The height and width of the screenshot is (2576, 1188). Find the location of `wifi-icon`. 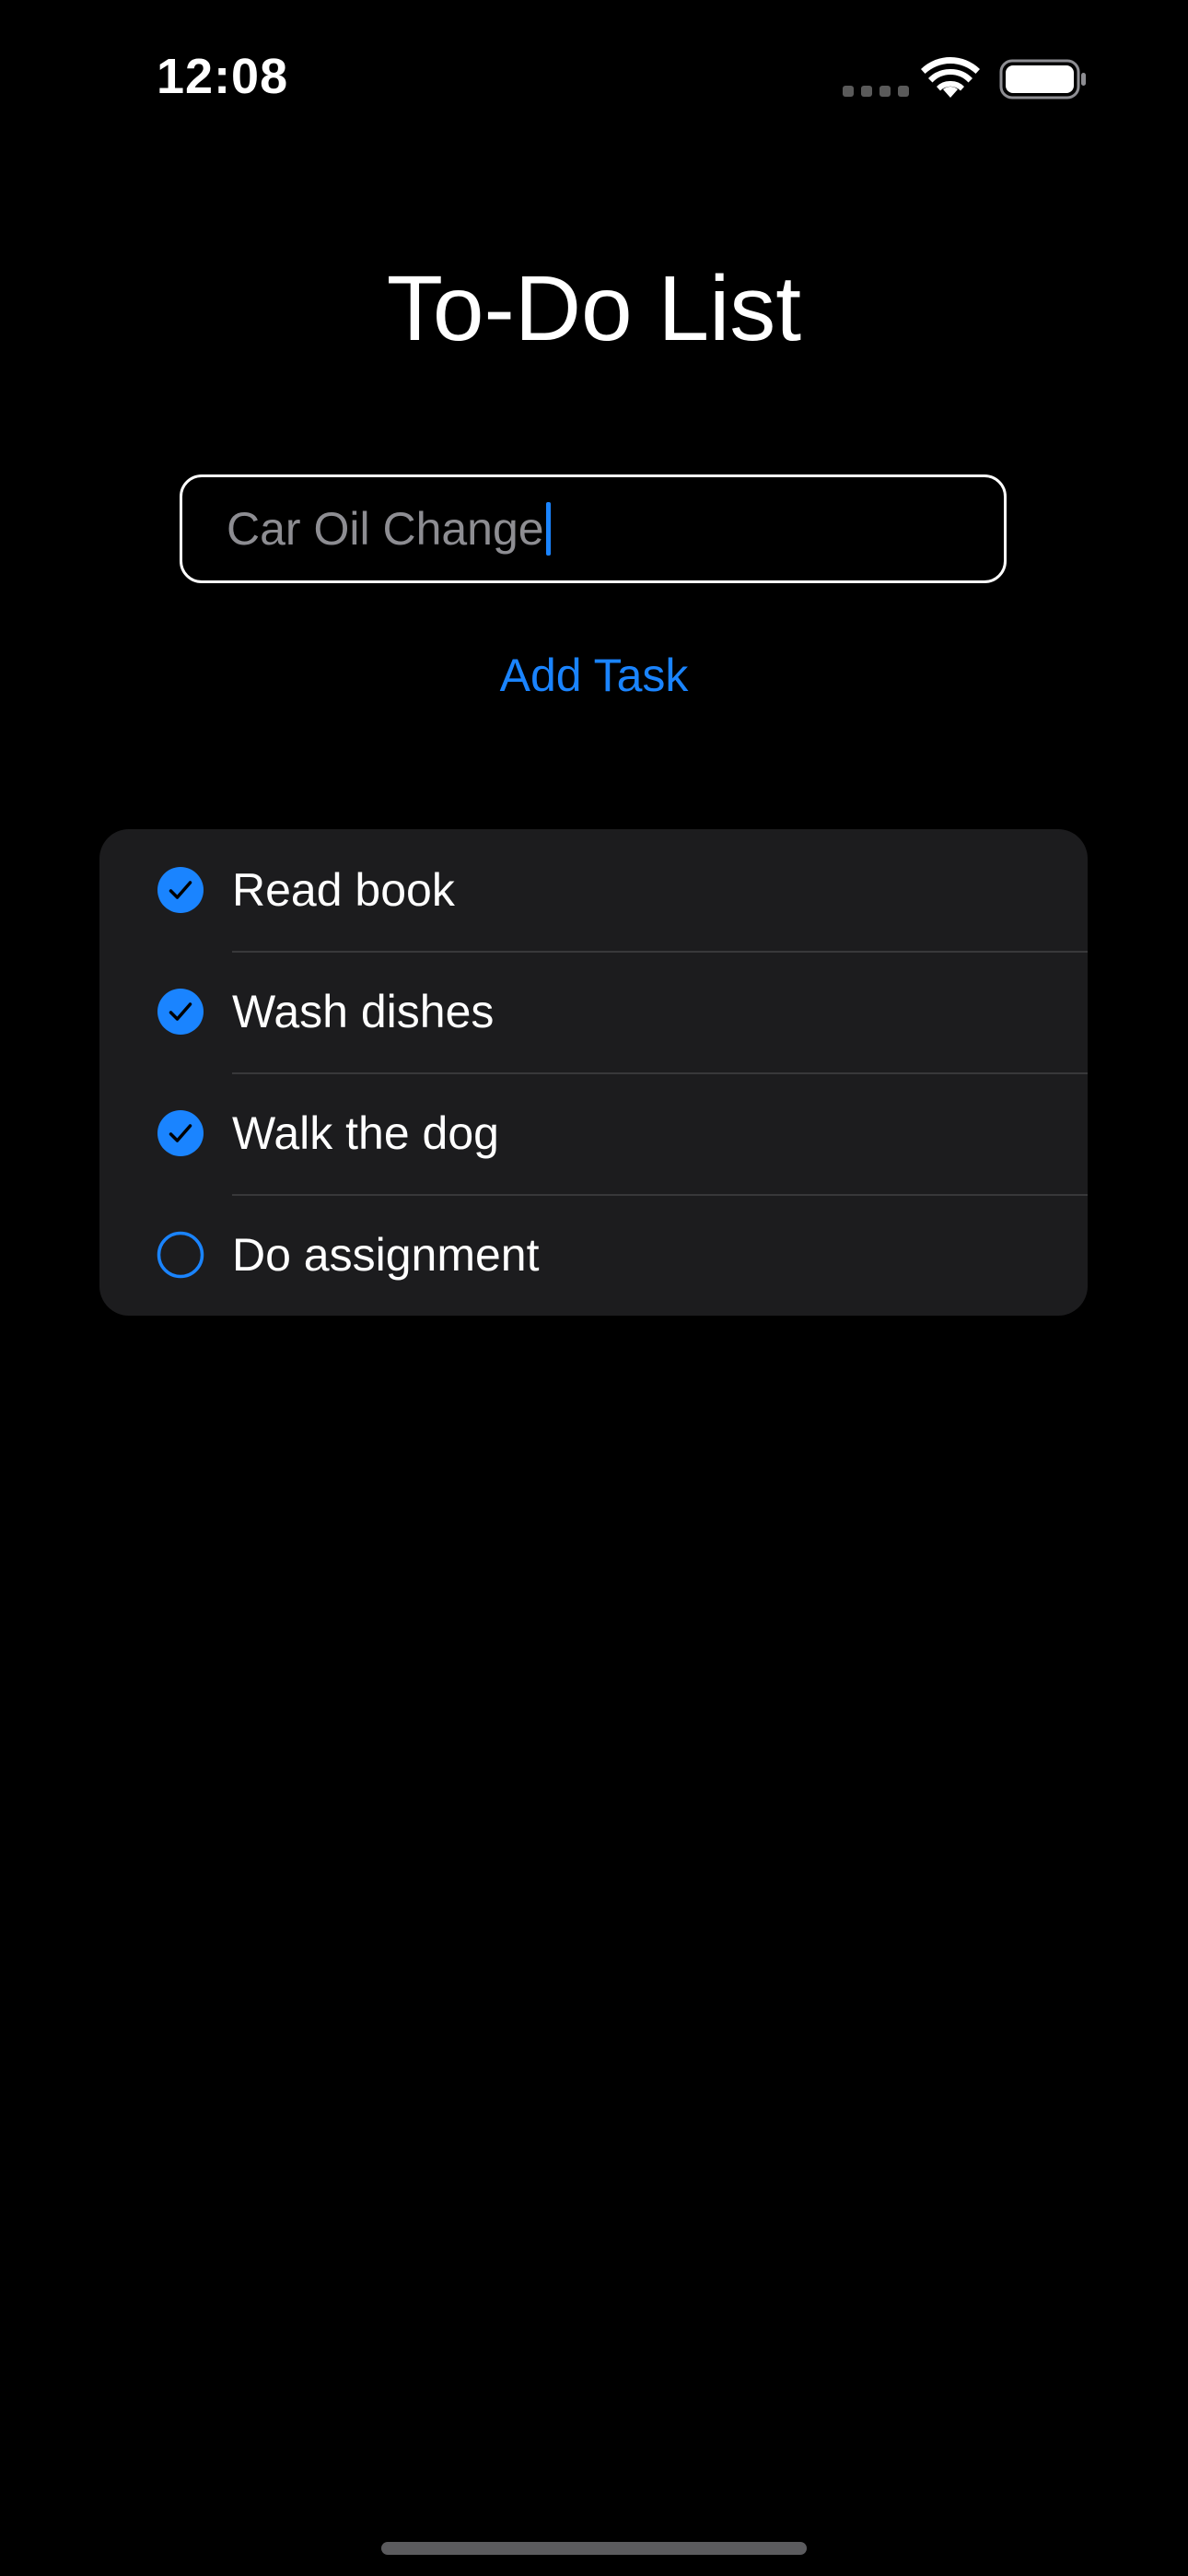

wifi-icon is located at coordinates (951, 77).